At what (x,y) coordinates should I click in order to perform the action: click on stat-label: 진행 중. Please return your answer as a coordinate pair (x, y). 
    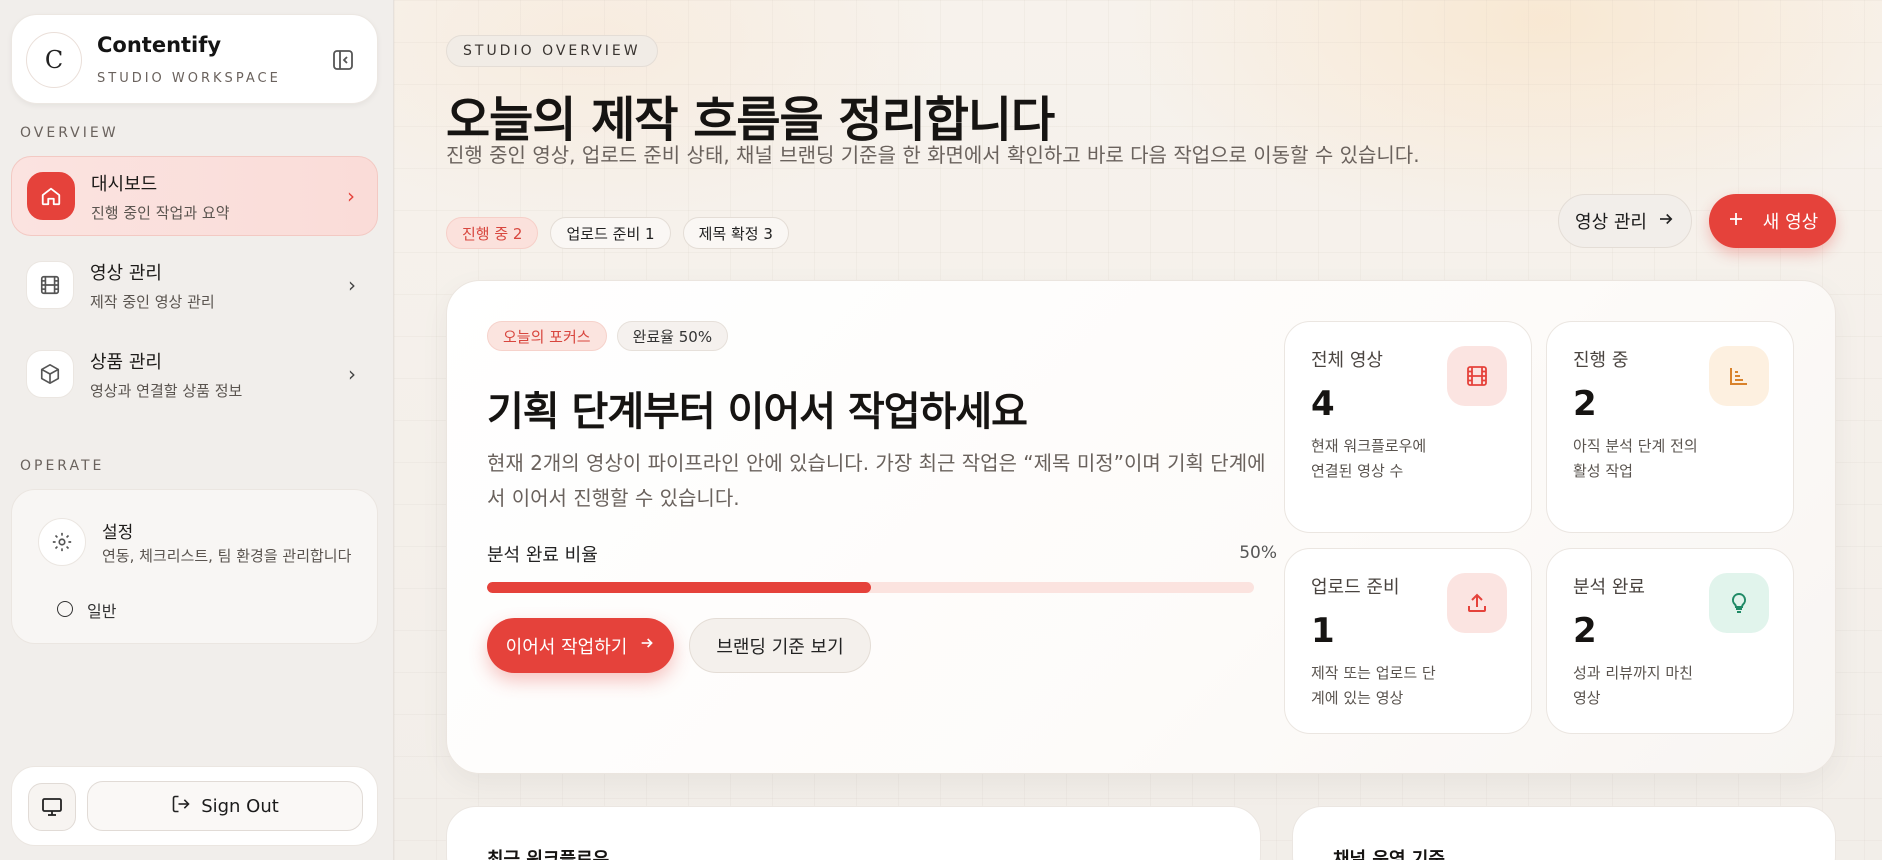
    Looking at the image, I should click on (1601, 360).